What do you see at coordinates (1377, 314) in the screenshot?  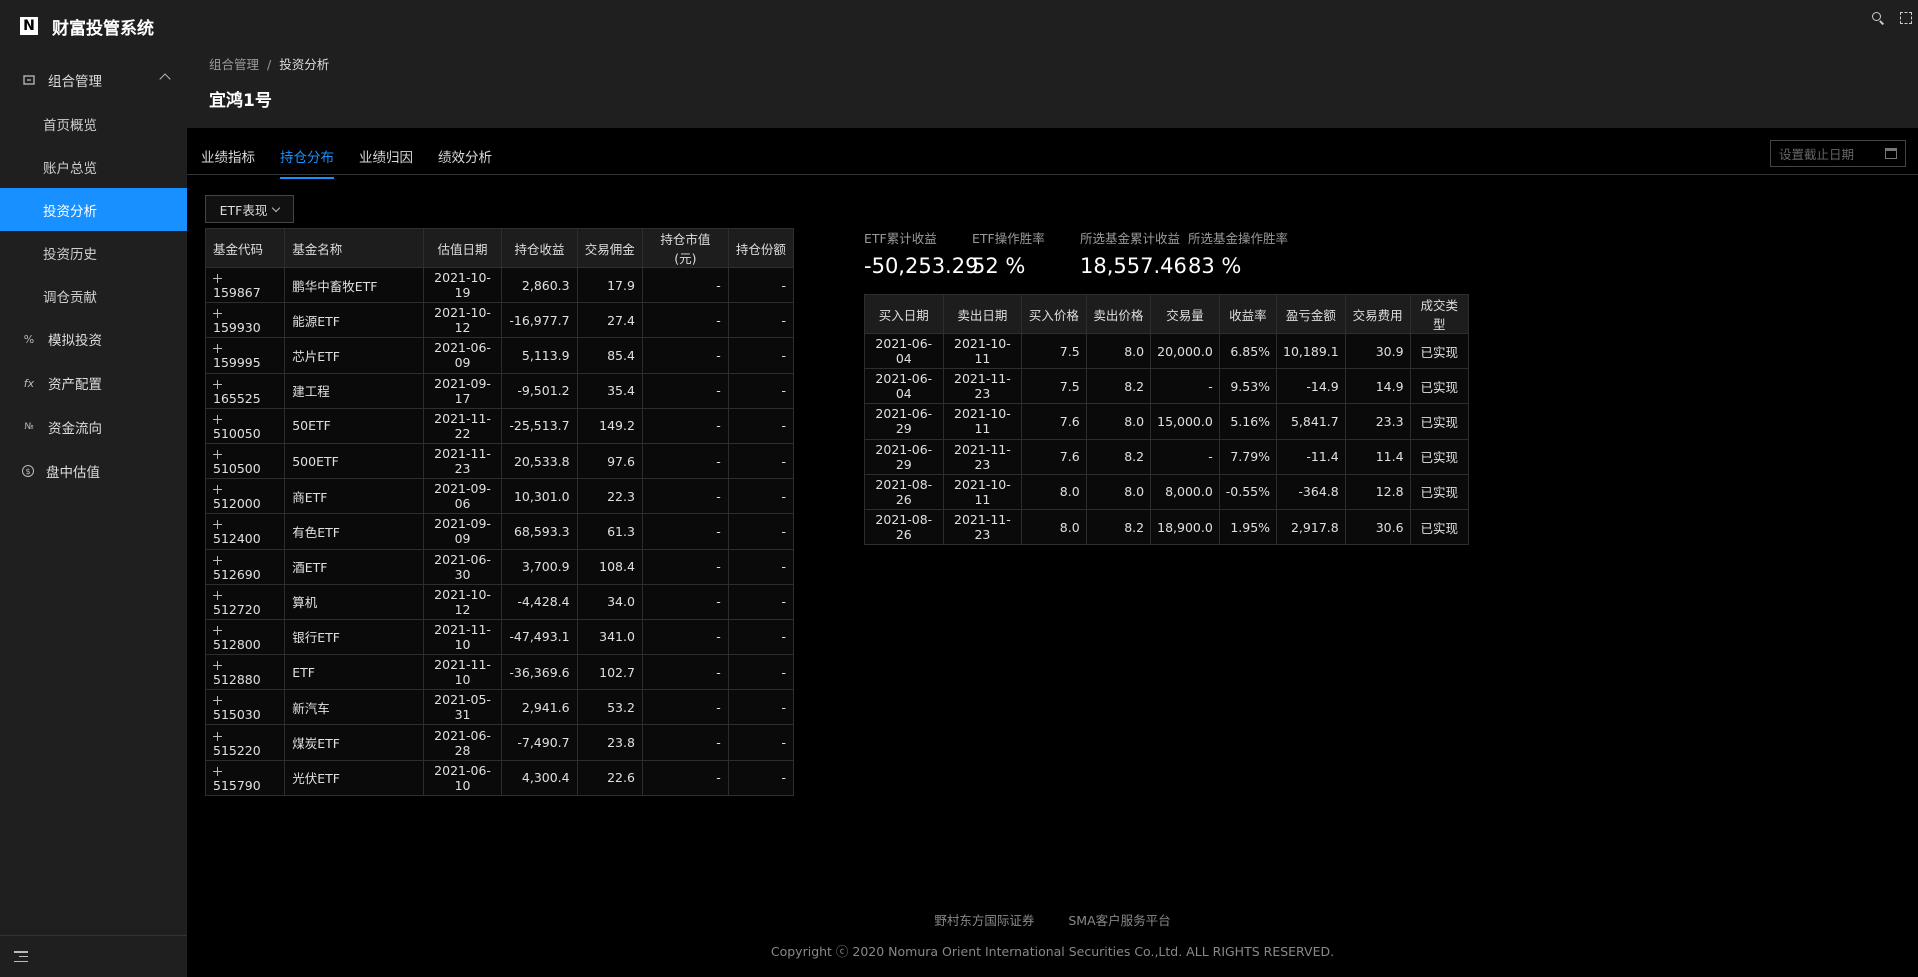 I see `column-header: 交易费用` at bounding box center [1377, 314].